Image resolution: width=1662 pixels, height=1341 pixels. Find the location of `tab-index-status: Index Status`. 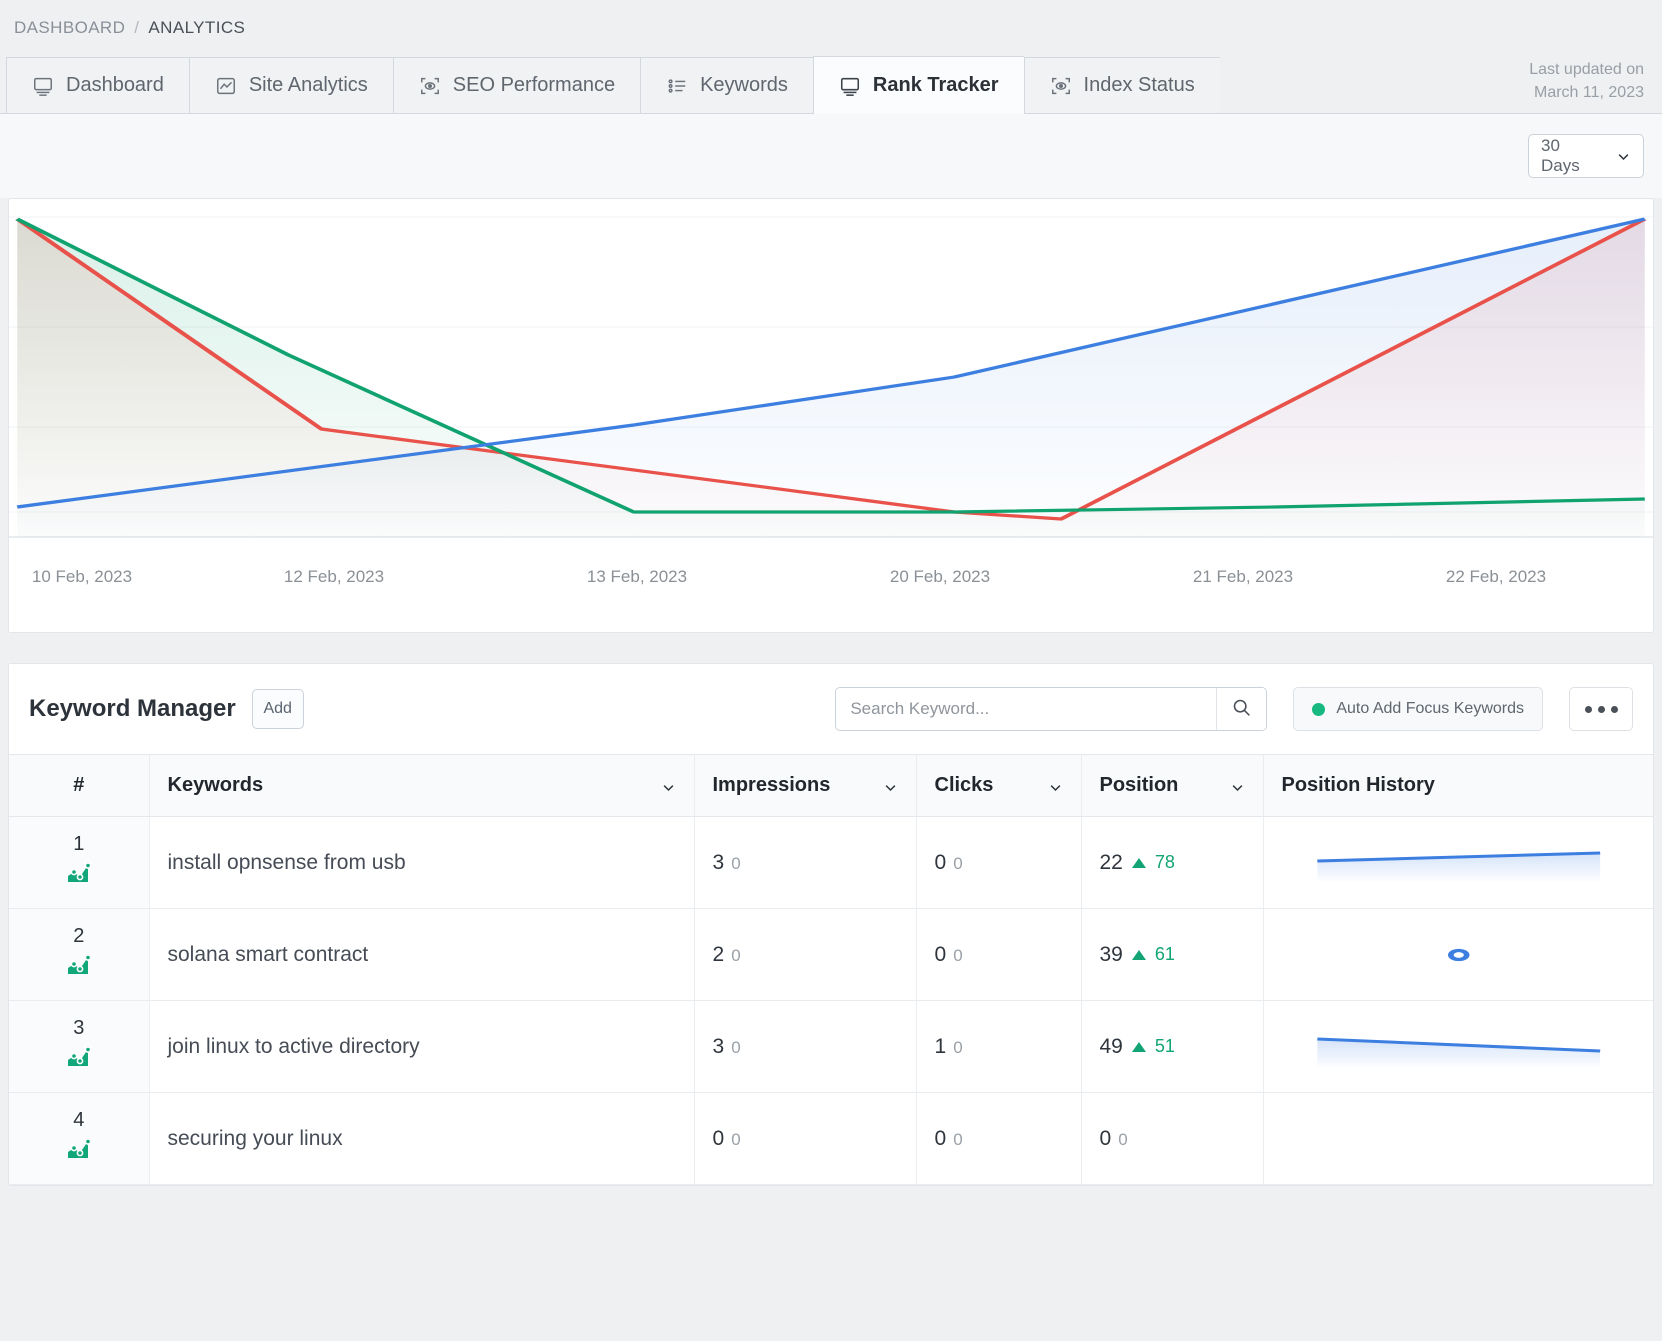

tab-index-status: Index Status is located at coordinates (1121, 85).